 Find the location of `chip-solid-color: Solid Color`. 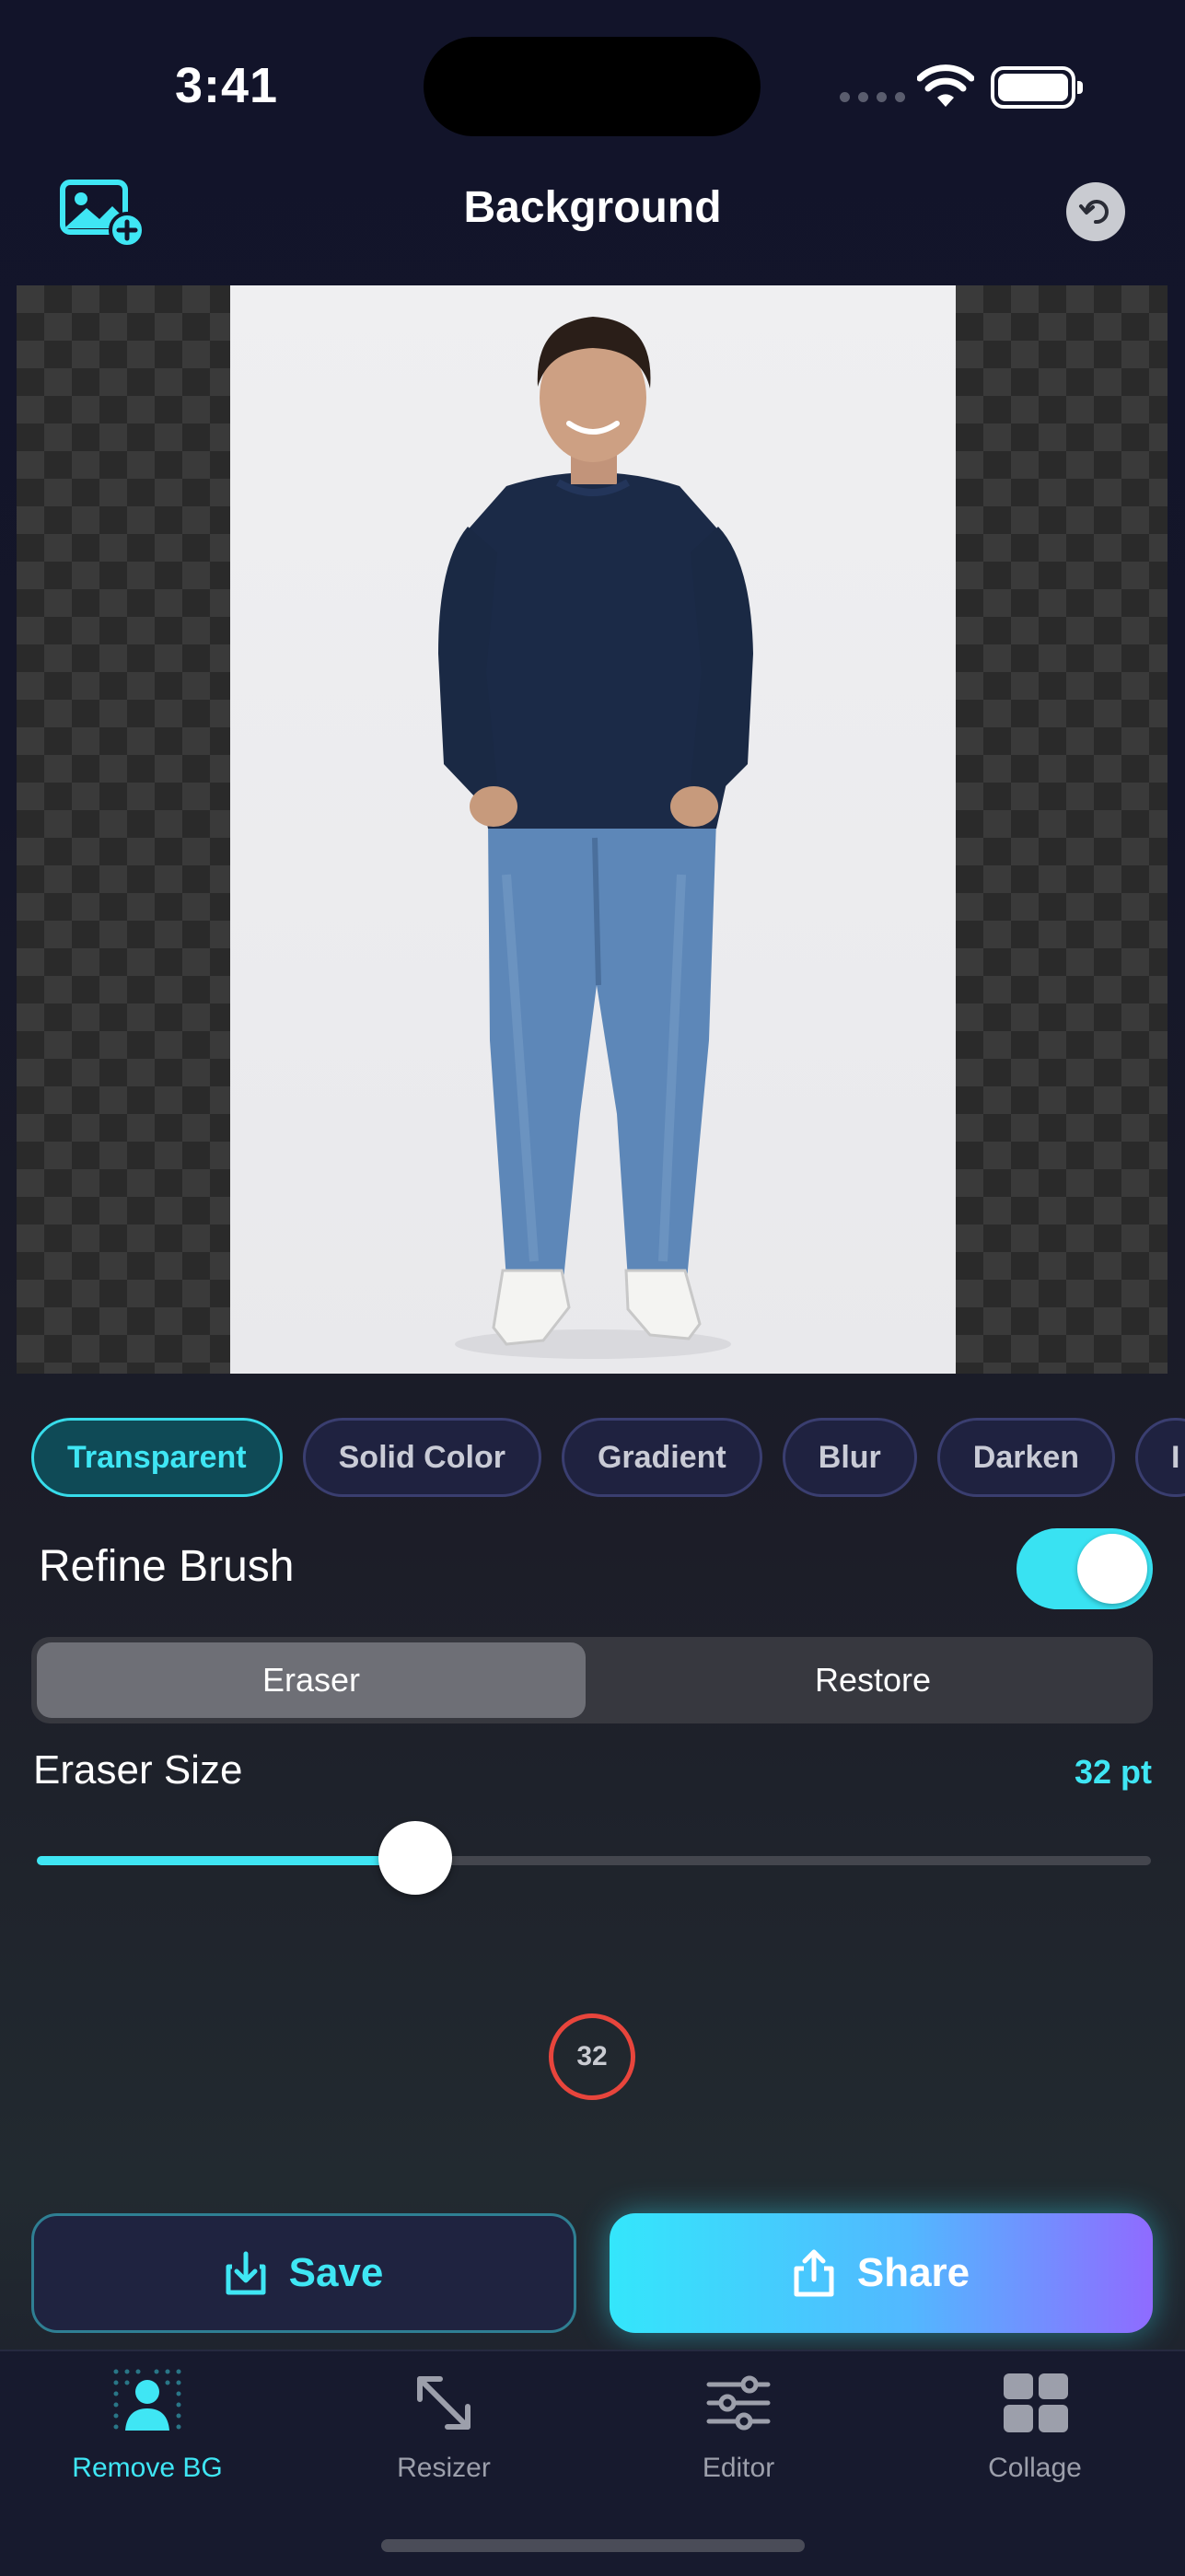

chip-solid-color: Solid Color is located at coordinates (421, 1457).